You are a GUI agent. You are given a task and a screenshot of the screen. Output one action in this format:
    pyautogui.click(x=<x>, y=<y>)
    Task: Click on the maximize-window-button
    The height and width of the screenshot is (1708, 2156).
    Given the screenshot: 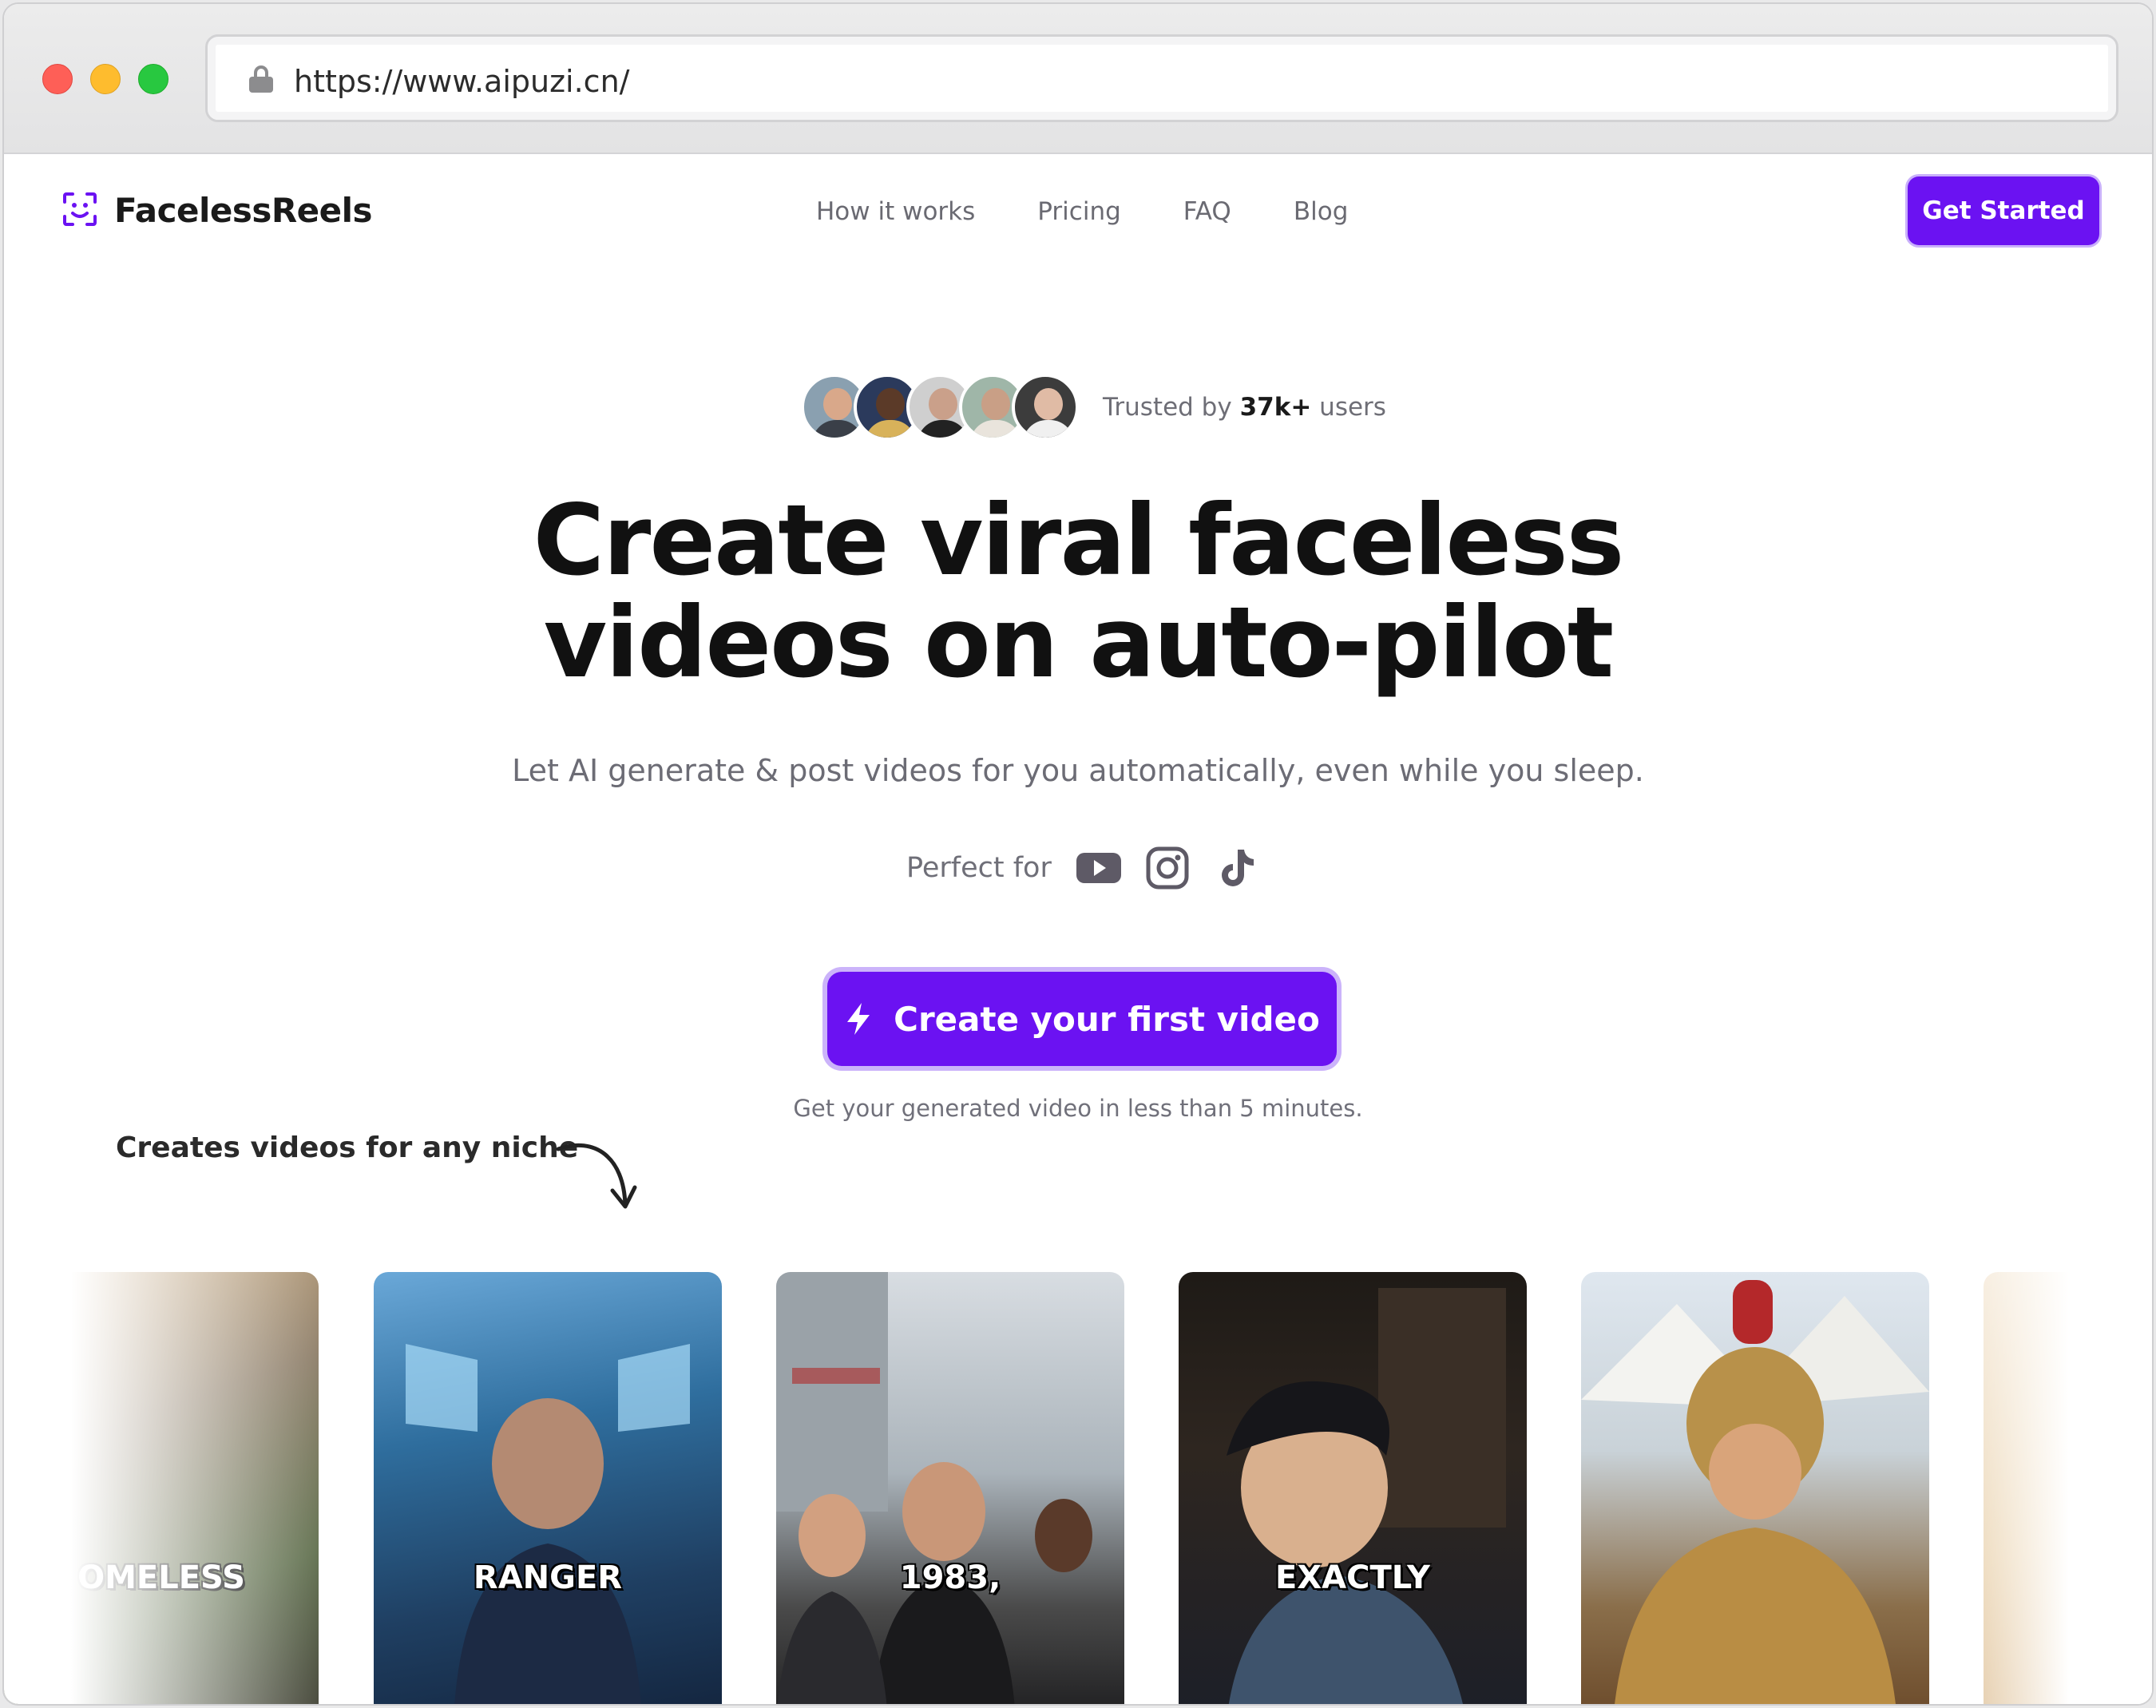 What is the action you would take?
    pyautogui.click(x=153, y=79)
    